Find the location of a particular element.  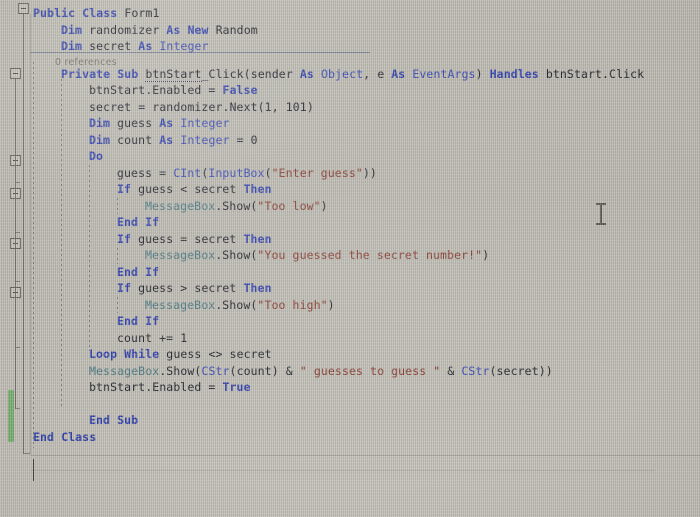

code-line: secret = randomizer.Next(1, 101) is located at coordinates (201, 107).